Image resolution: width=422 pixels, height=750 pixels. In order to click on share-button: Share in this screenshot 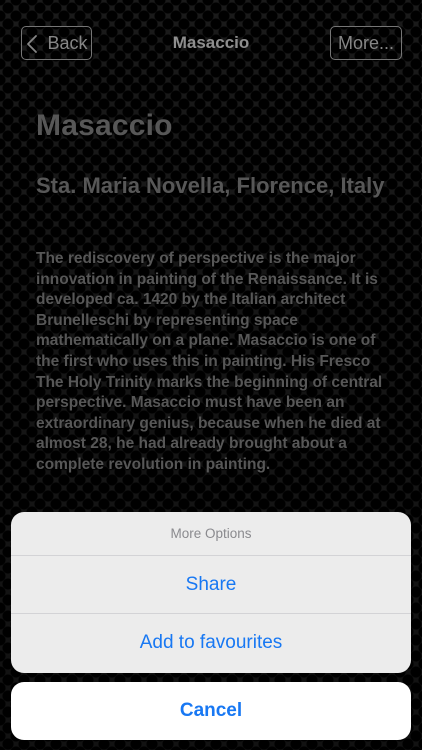, I will do `click(211, 585)`.